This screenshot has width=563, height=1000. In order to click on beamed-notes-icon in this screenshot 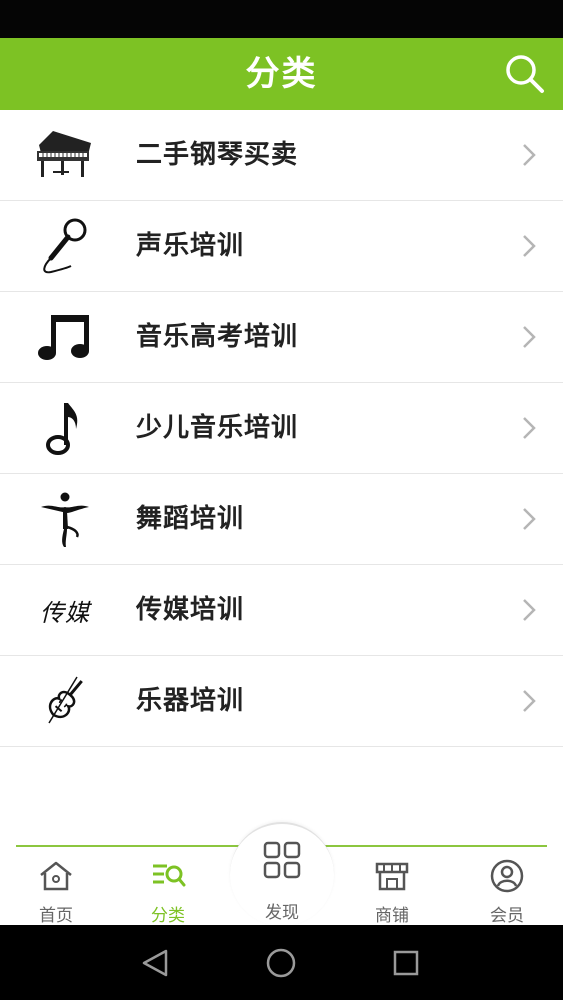, I will do `click(63, 337)`.